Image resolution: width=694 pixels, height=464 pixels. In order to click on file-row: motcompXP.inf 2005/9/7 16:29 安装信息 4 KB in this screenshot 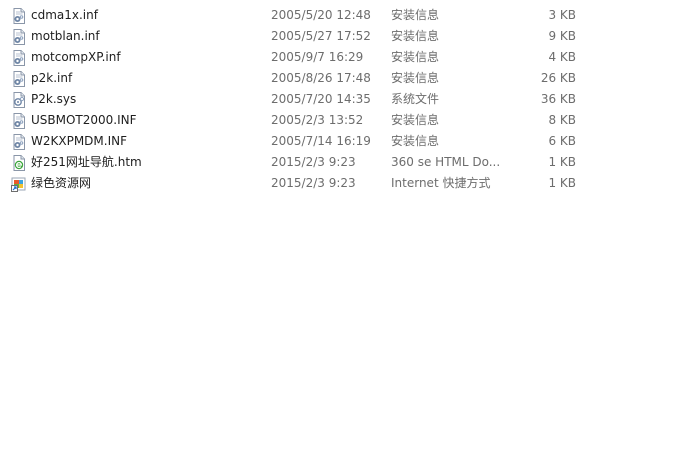, I will do `click(347, 57)`.